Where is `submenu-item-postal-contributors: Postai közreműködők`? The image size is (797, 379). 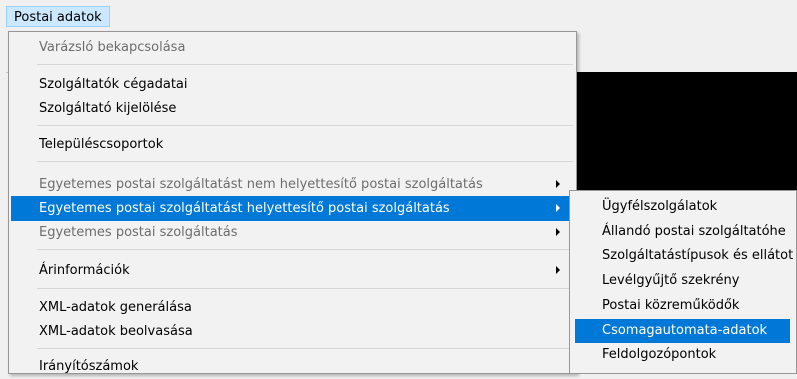
submenu-item-postal-contributors: Postai közreműködők is located at coordinates (684, 306).